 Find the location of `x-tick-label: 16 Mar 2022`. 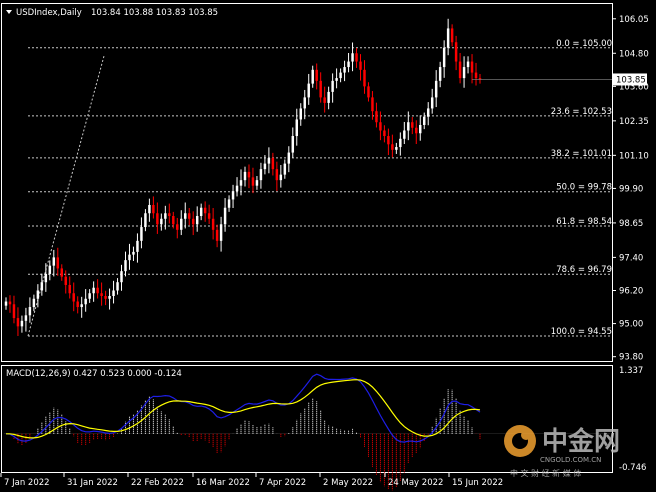

x-tick-label: 16 Mar 2022 is located at coordinates (223, 483).